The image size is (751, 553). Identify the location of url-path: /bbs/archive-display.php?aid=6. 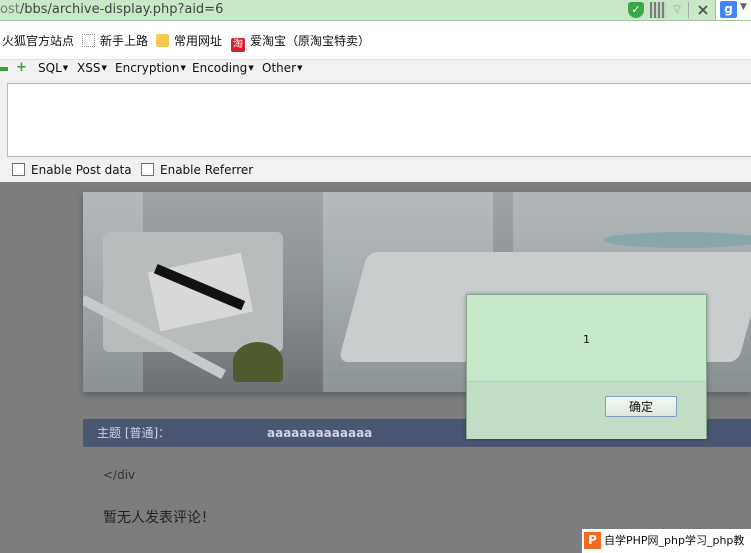
(121, 9).